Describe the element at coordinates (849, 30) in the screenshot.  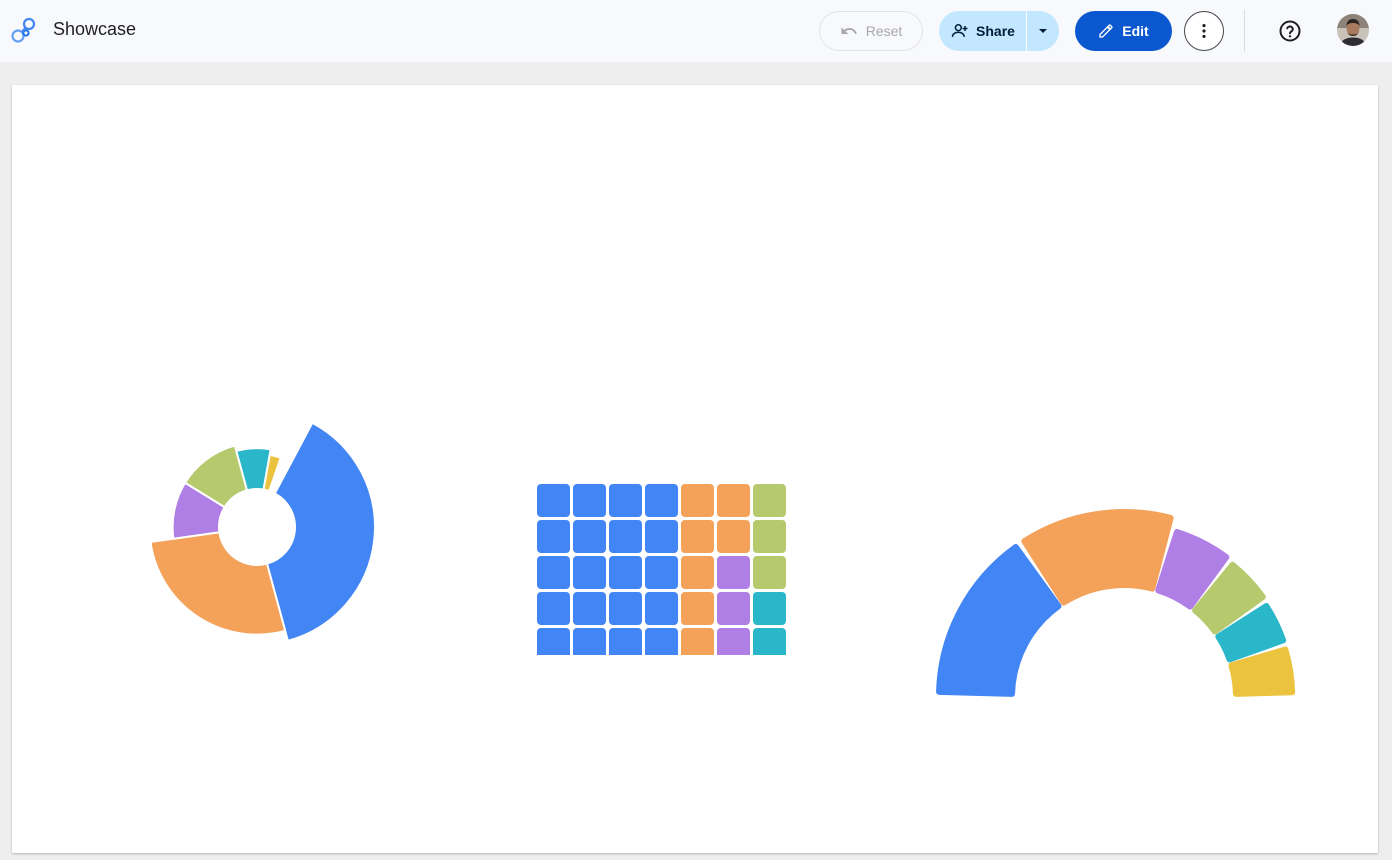
I see `undo-icon` at that location.